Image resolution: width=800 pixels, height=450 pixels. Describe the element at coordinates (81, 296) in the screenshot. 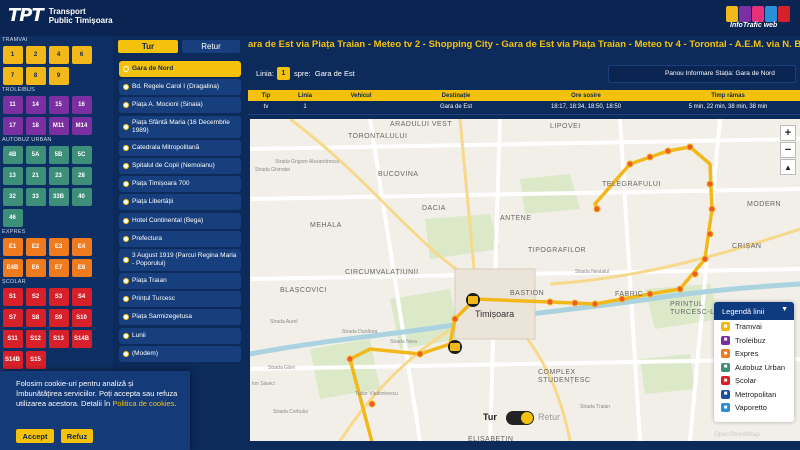

I see `line-button: S4` at that location.